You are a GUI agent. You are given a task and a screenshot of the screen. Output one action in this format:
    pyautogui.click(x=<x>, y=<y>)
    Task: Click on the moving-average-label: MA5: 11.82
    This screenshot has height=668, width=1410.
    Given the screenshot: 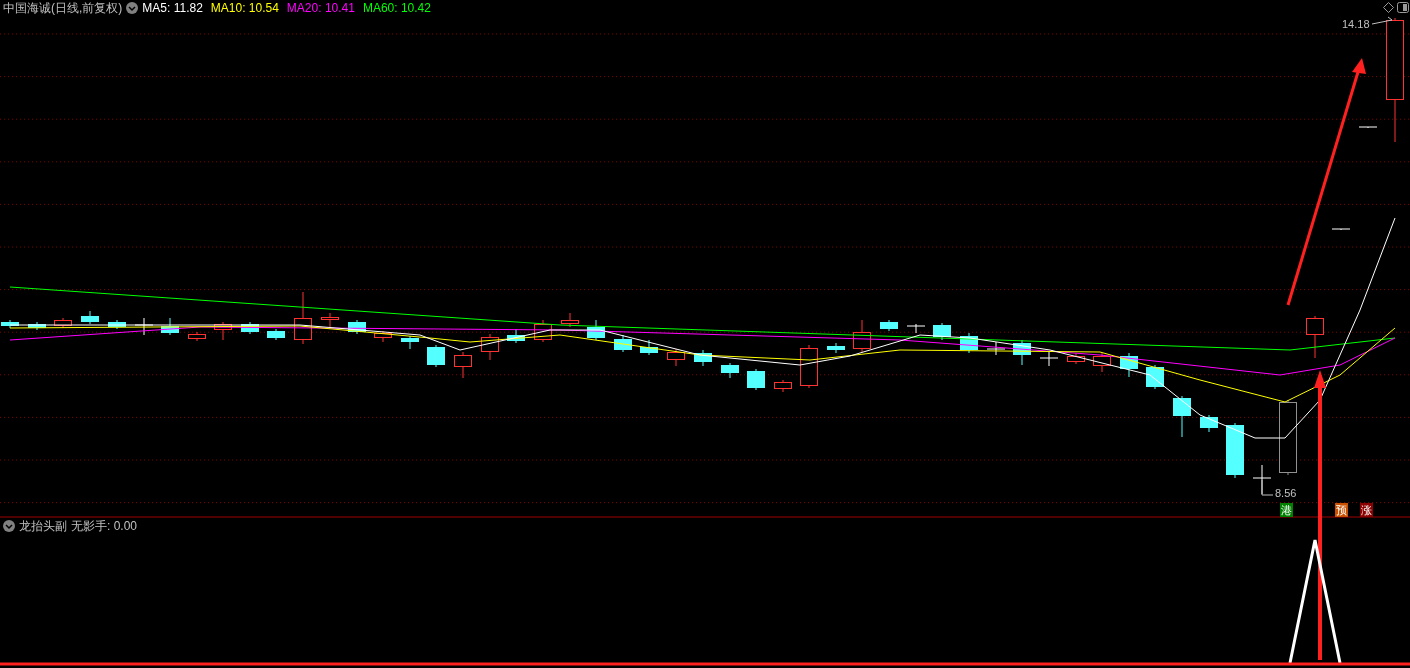 What is the action you would take?
    pyautogui.click(x=172, y=8)
    